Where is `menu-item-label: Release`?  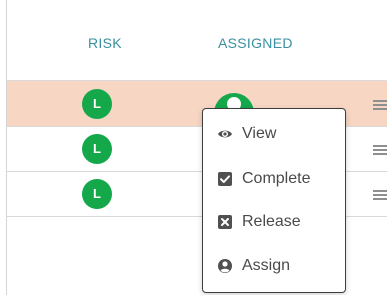 menu-item-label: Release is located at coordinates (271, 221).